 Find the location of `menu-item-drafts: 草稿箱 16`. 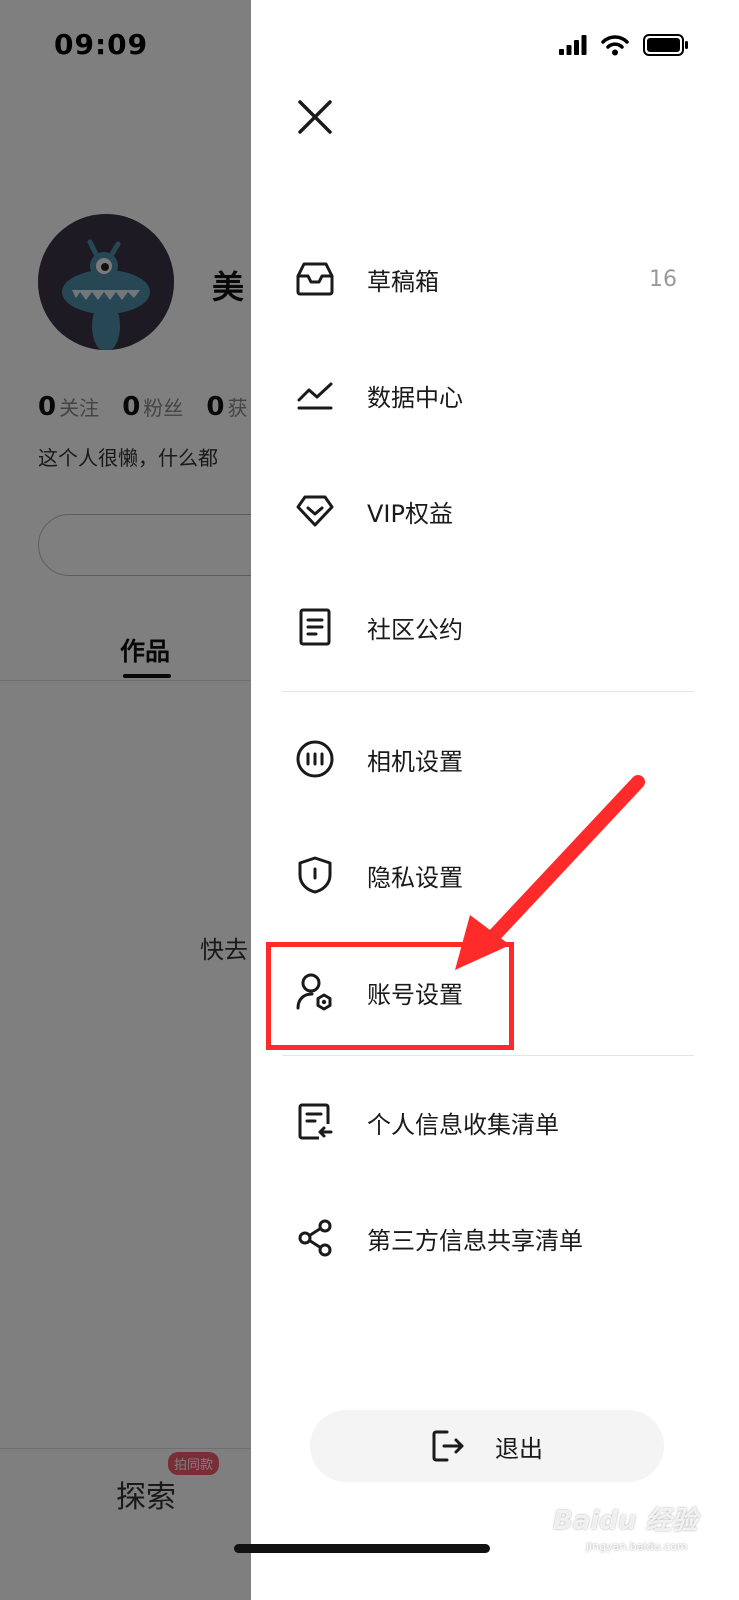

menu-item-drafts: 草稿箱 16 is located at coordinates (495, 279).